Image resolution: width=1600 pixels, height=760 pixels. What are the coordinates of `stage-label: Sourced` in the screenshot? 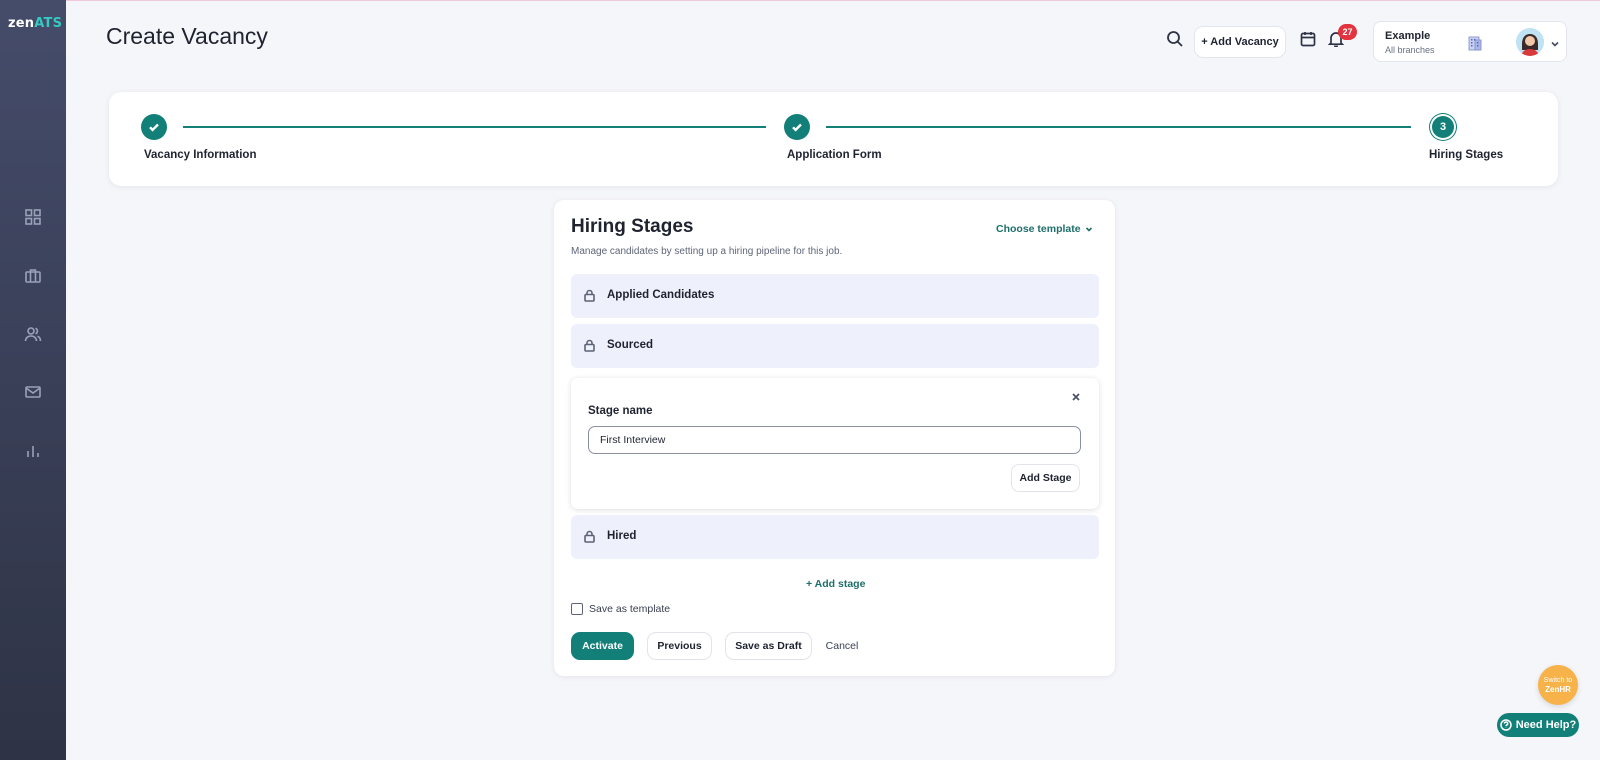 It's located at (630, 345).